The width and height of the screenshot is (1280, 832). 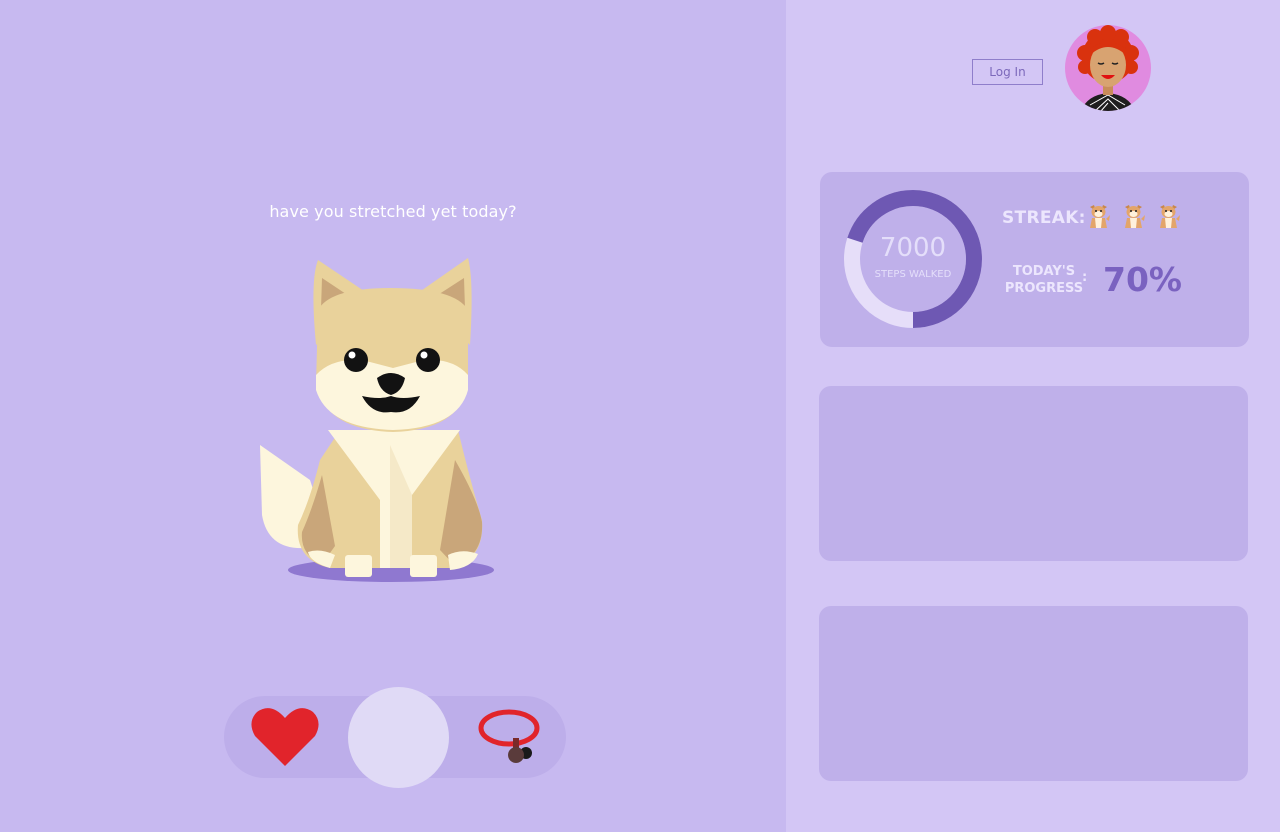 What do you see at coordinates (393, 211) in the screenshot?
I see `stretch-prompt: have you stretched yet today?` at bounding box center [393, 211].